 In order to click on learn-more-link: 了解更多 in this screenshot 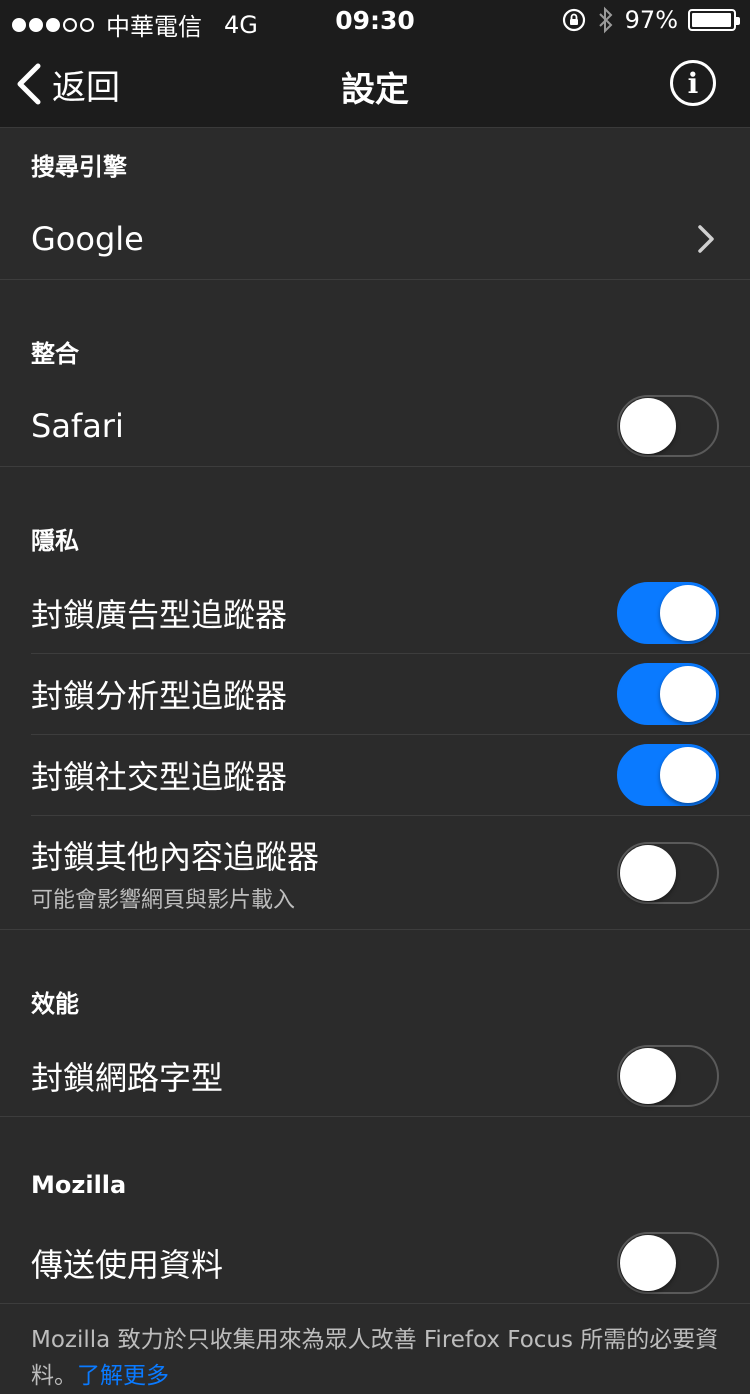, I will do `click(123, 1376)`.